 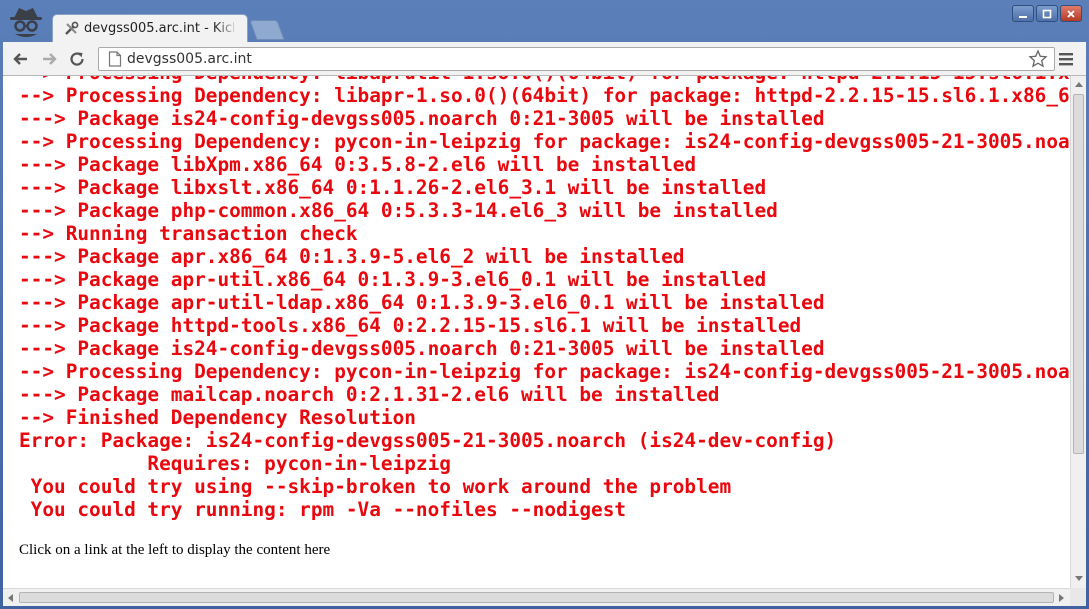 I want to click on page-icon, so click(x=115, y=59).